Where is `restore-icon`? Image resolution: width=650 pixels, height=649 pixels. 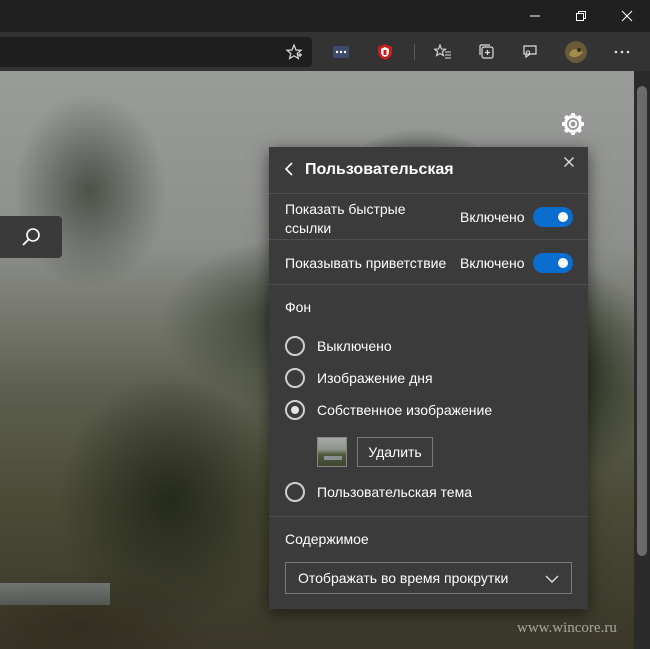 restore-icon is located at coordinates (581, 16).